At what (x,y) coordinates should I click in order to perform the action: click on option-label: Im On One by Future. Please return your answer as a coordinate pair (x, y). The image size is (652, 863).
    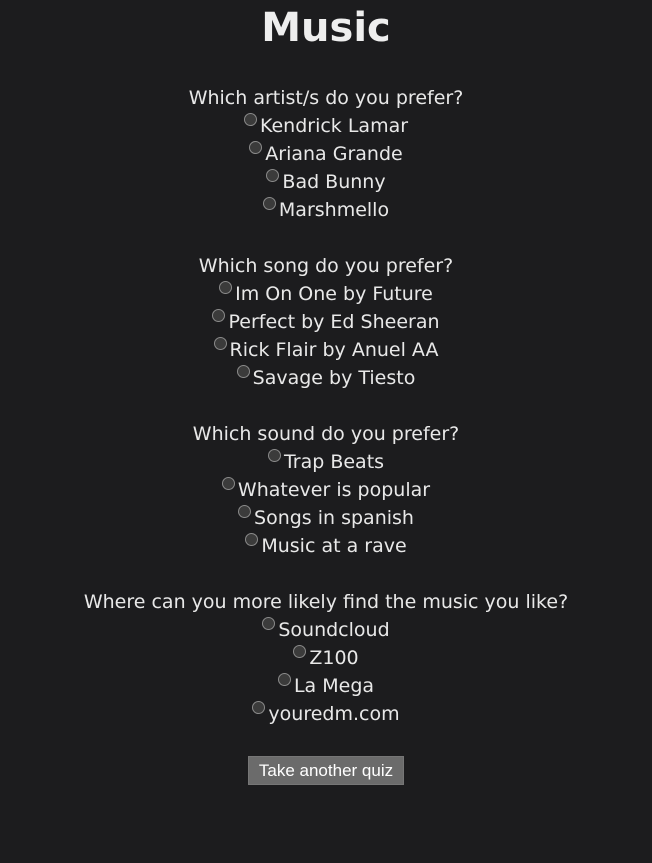
    Looking at the image, I should click on (334, 294).